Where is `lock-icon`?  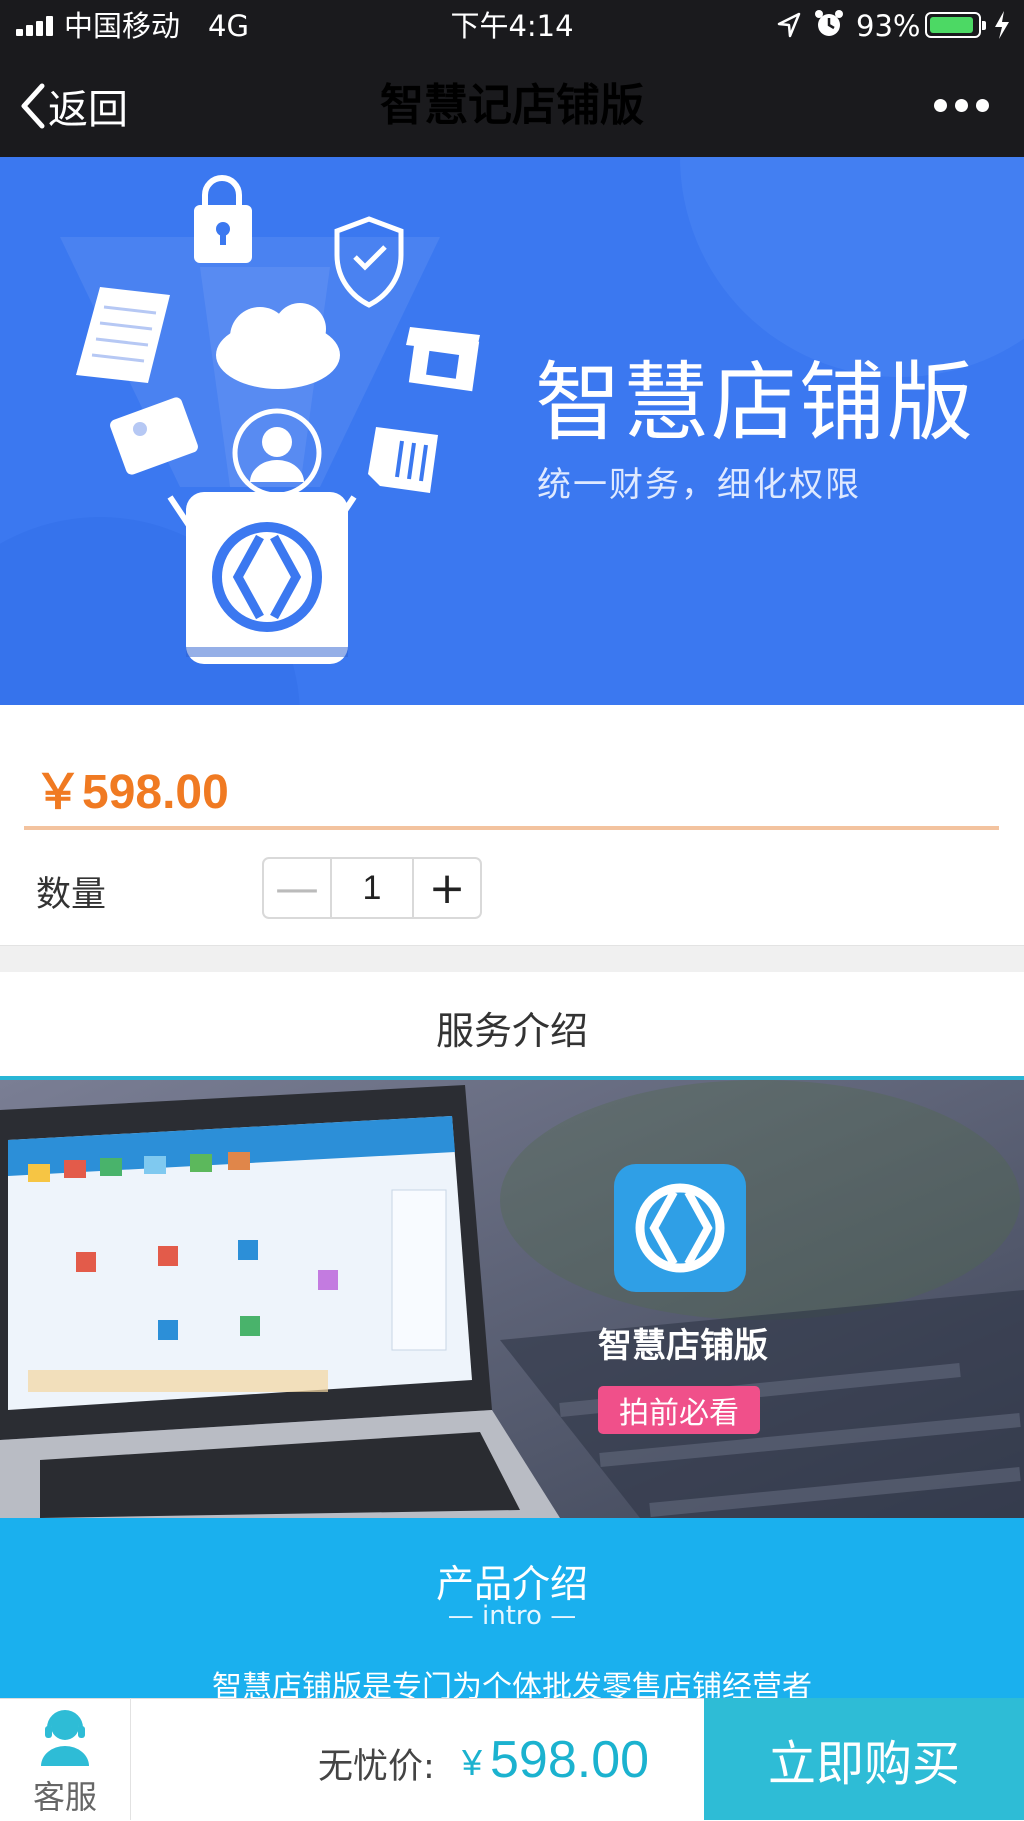
lock-icon is located at coordinates (223, 219).